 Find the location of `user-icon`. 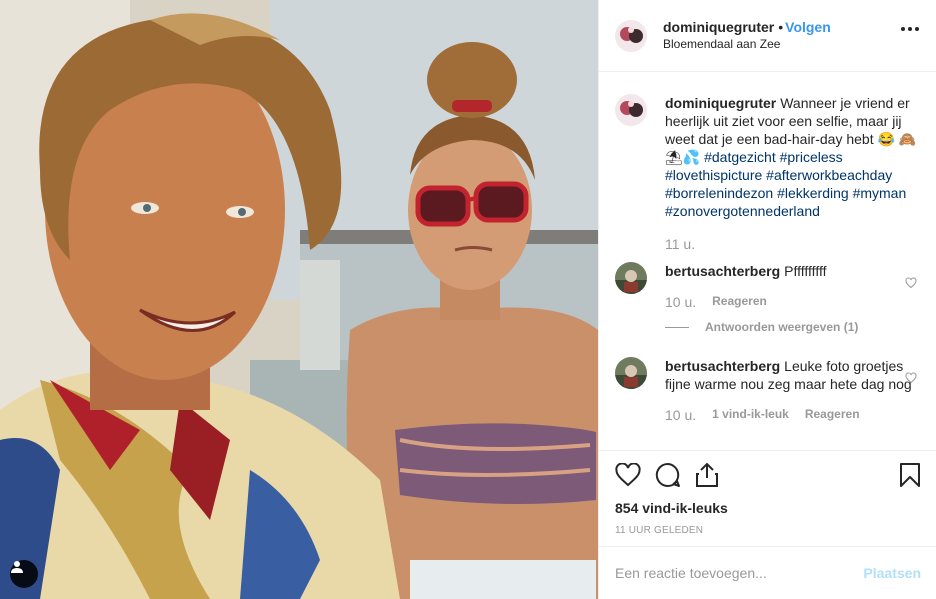

user-icon is located at coordinates (17, 567).